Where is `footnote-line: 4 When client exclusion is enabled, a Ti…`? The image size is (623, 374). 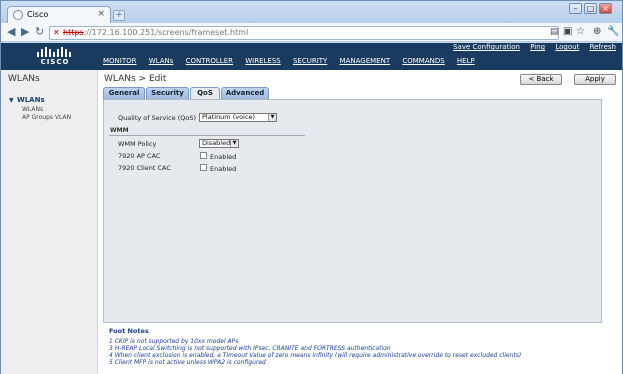
footnote-line: 4 When client exclusion is enabled, a Ti… is located at coordinates (315, 355).